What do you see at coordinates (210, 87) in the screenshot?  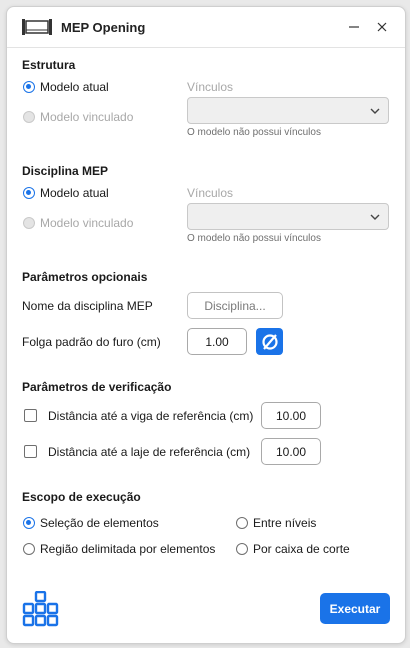 I see `estrutura-links-label: Vínculos` at bounding box center [210, 87].